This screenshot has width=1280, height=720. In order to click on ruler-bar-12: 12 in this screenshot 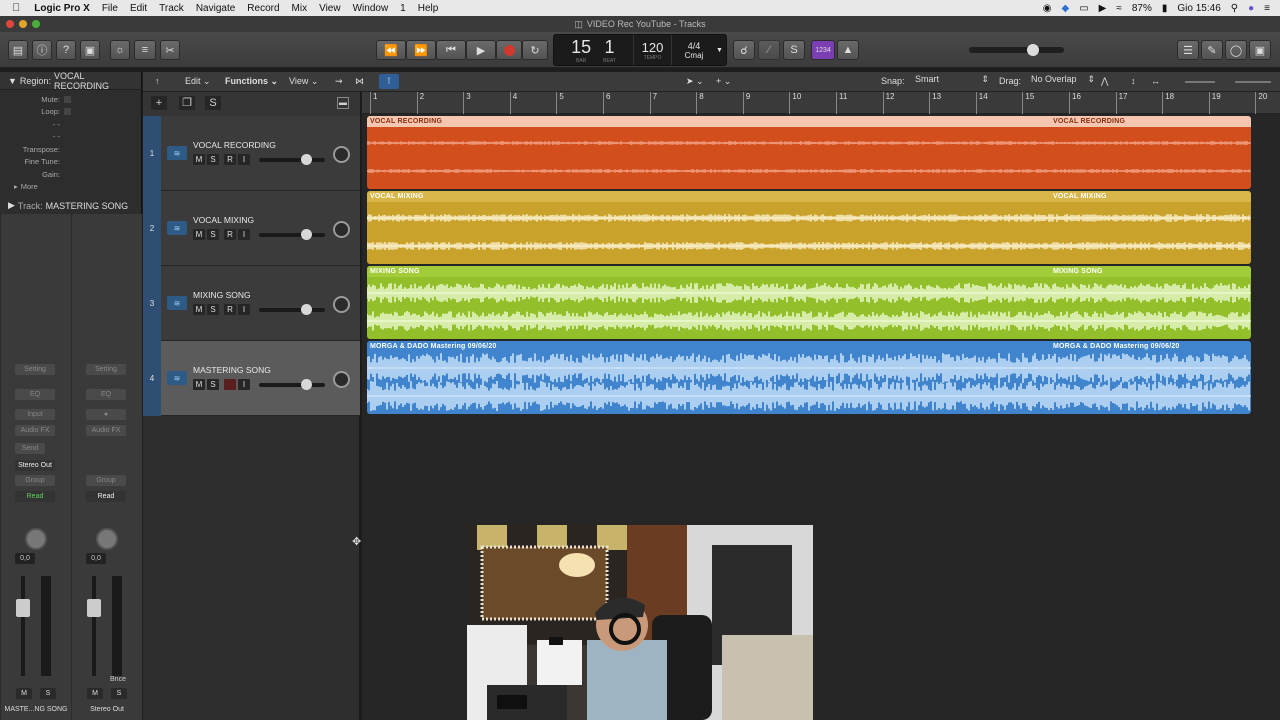, I will do `click(888, 103)`.